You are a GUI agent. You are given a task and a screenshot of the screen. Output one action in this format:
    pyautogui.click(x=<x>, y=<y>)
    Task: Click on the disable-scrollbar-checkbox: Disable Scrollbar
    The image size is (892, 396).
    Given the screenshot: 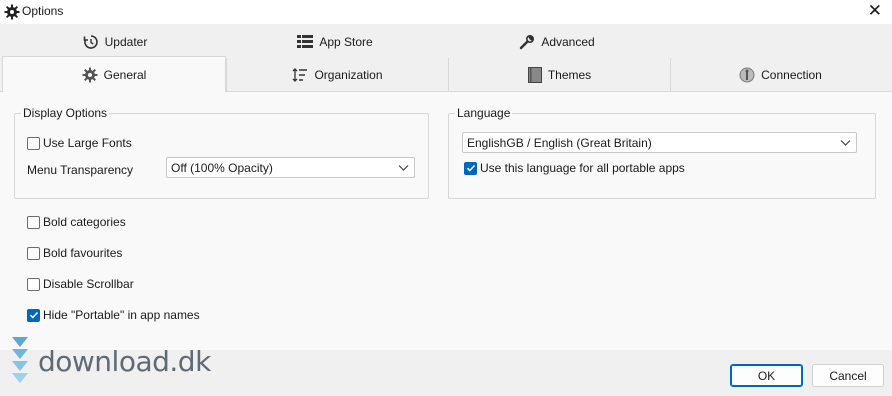 What is the action you would take?
    pyautogui.click(x=80, y=284)
    